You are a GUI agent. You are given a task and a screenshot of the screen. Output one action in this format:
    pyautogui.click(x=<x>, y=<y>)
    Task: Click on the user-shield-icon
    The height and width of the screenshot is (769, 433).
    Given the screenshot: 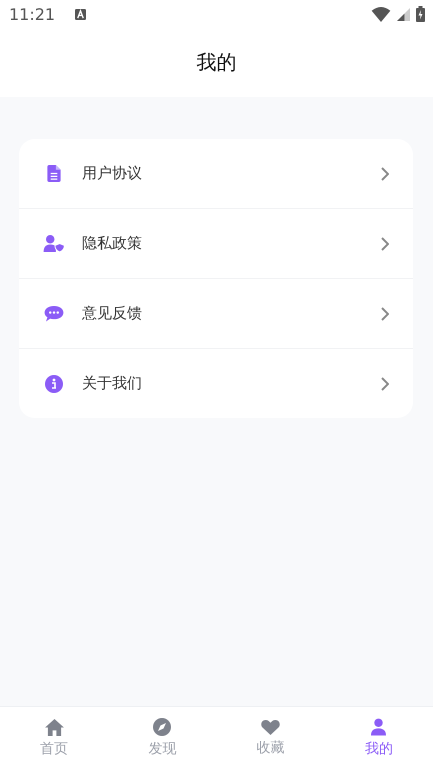 What is the action you would take?
    pyautogui.click(x=54, y=243)
    